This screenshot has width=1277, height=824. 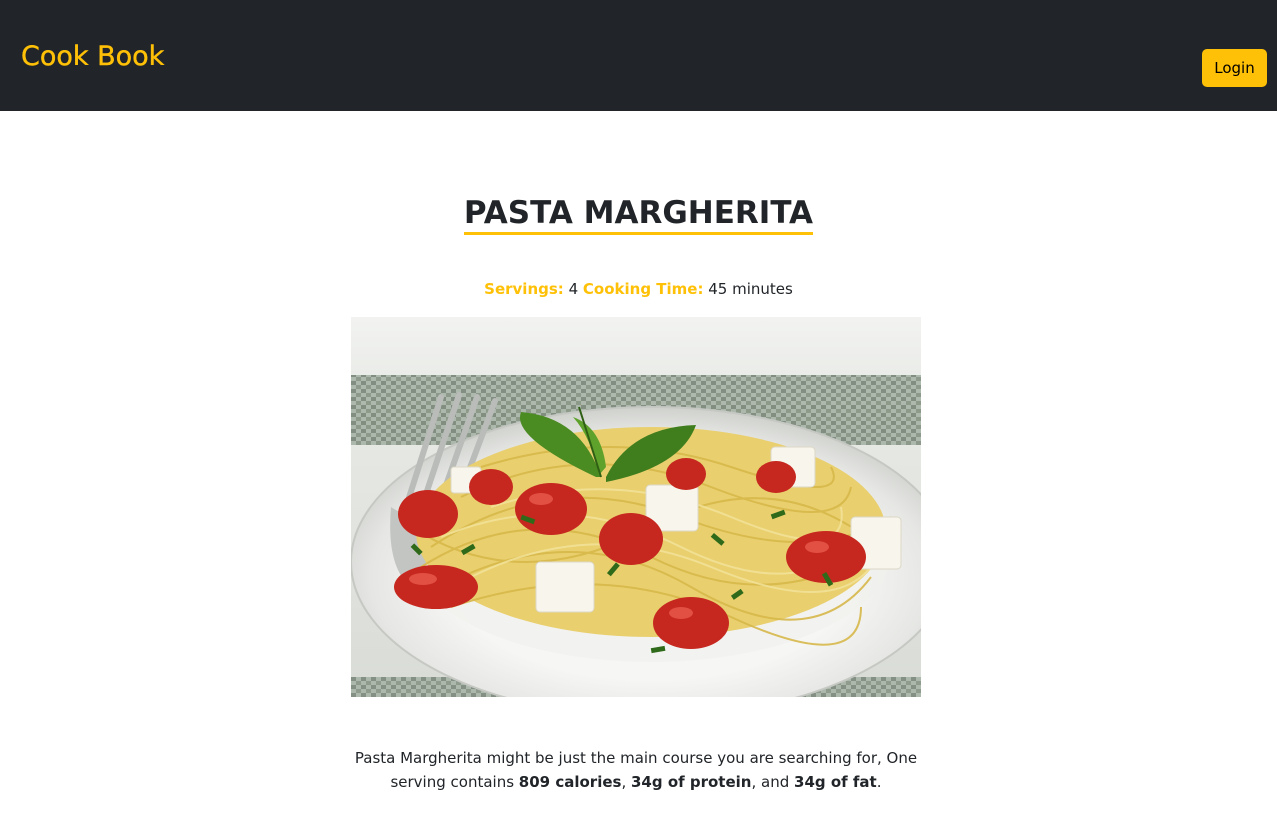 What do you see at coordinates (691, 782) in the screenshot?
I see `protein-value: 34g of protein` at bounding box center [691, 782].